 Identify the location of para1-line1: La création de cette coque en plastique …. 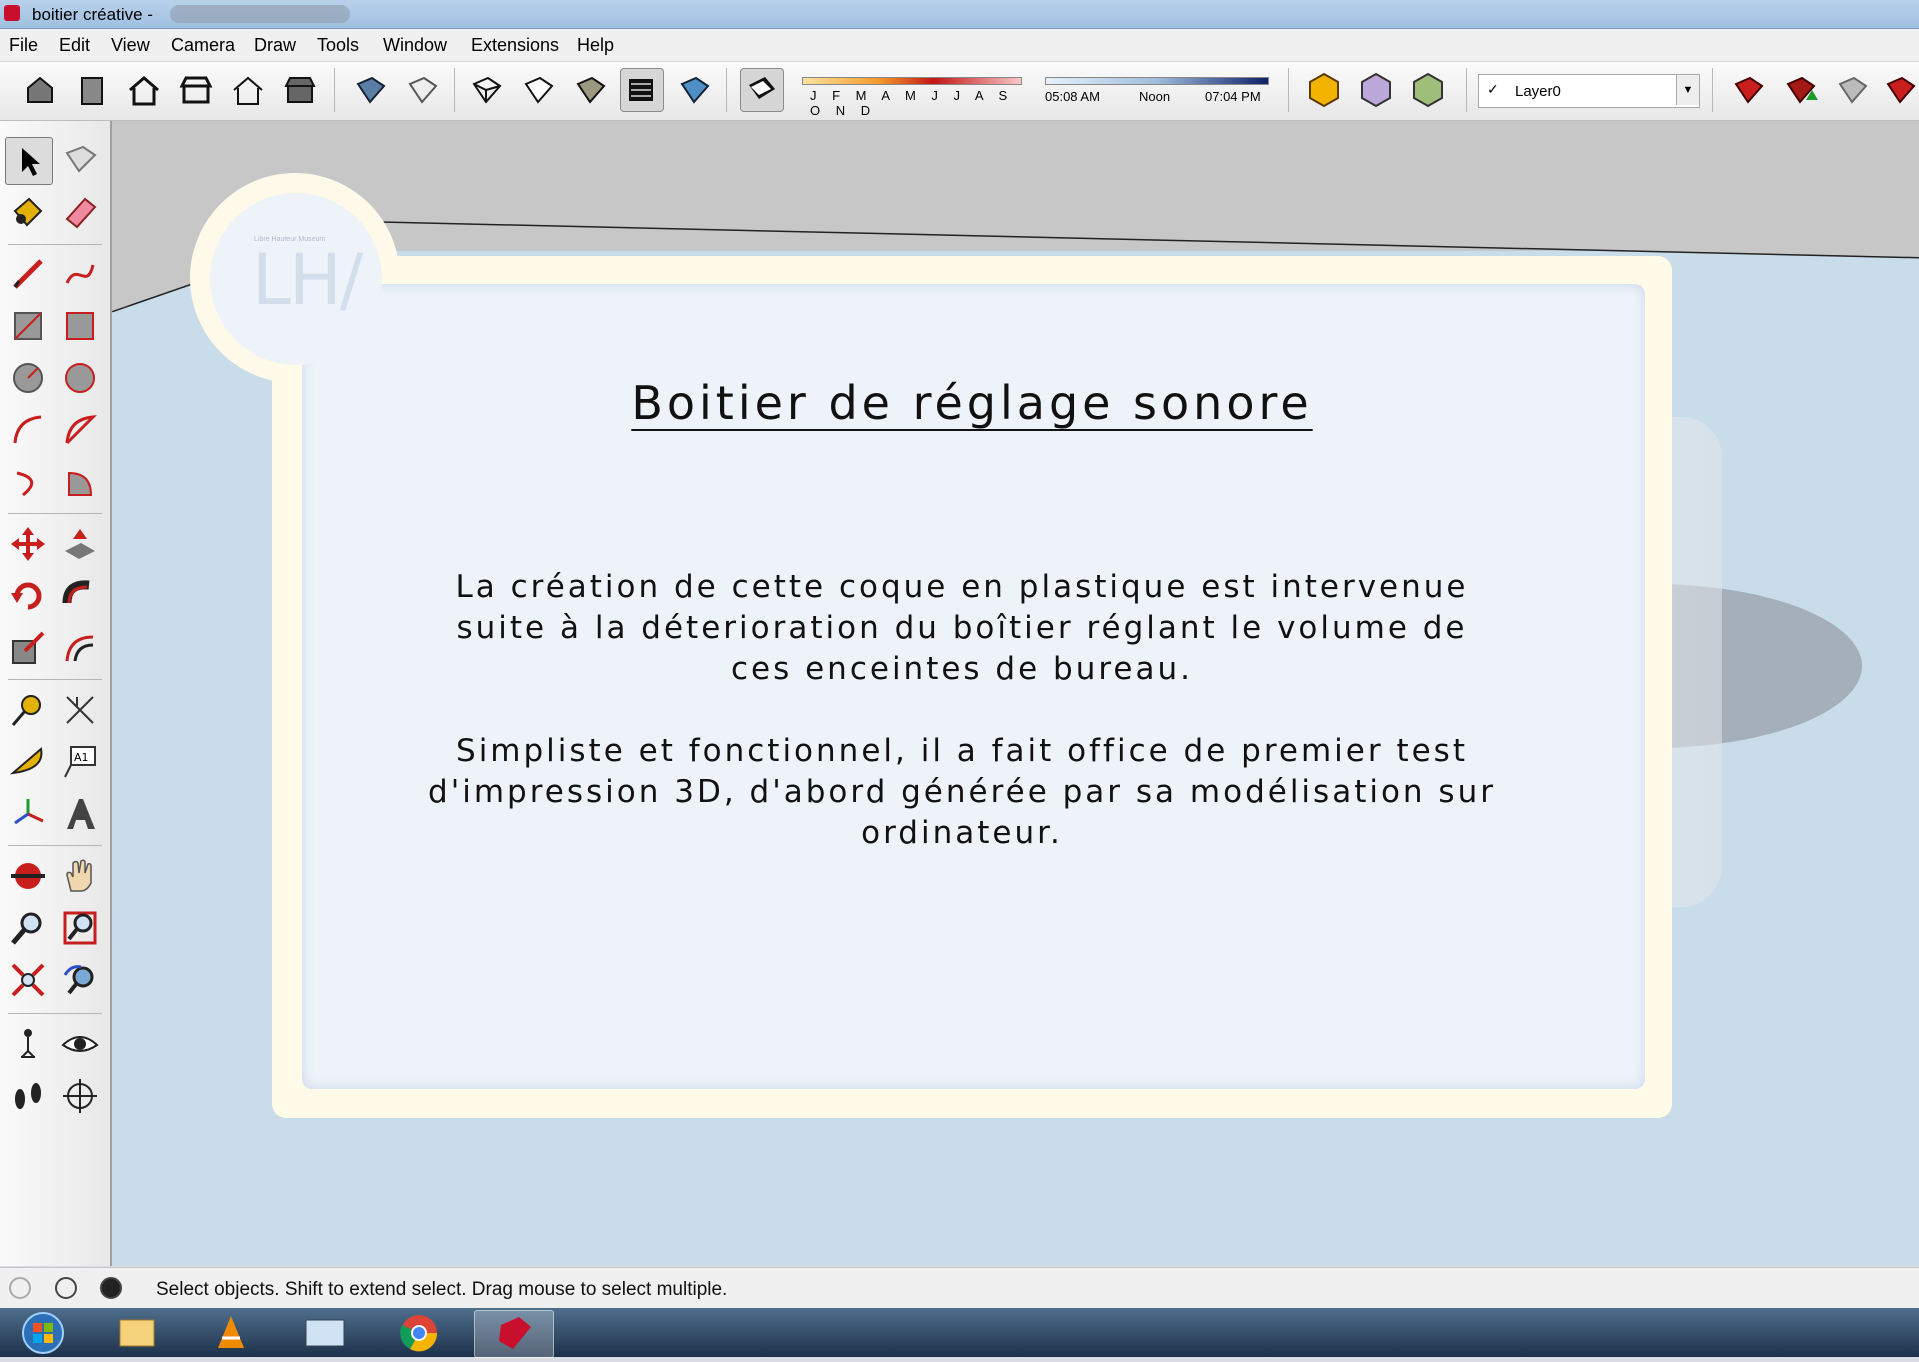
(962, 587).